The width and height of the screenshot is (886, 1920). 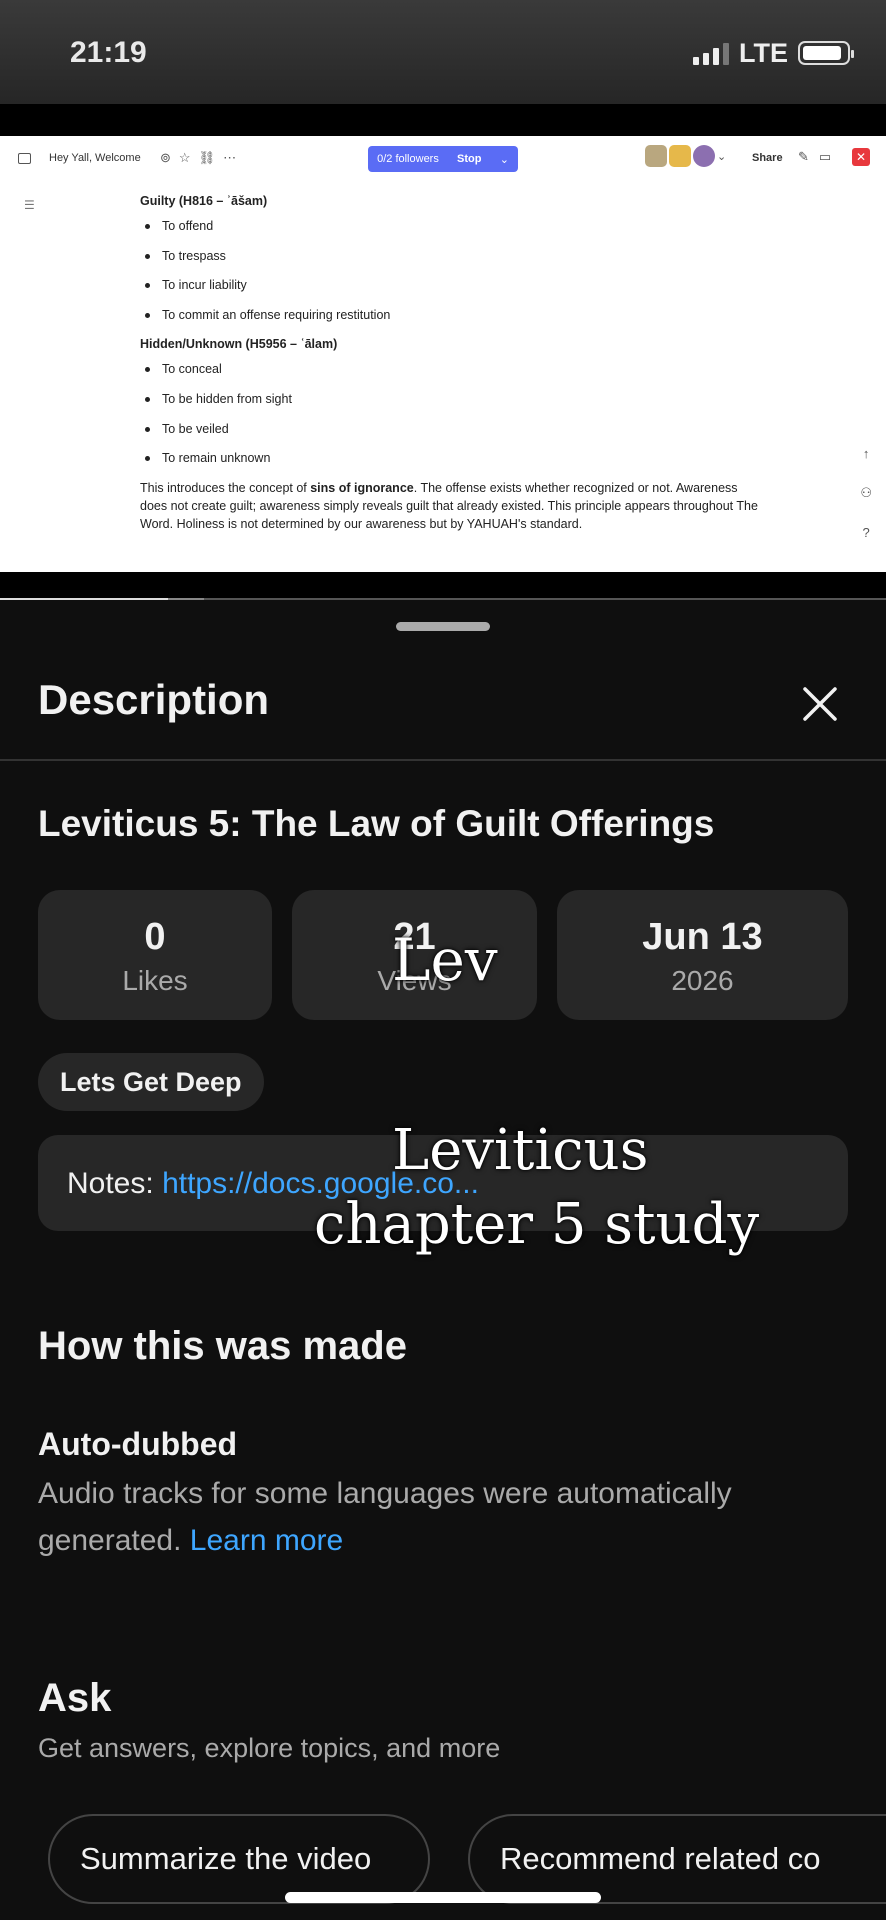 What do you see at coordinates (408, 159) in the screenshot?
I see `followers-count: 0/2 followers` at bounding box center [408, 159].